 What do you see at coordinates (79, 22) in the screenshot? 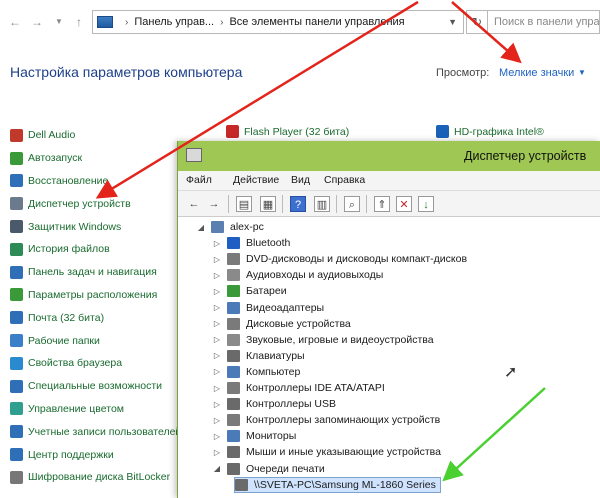
I see `up-arrow-icon: ↑` at bounding box center [79, 22].